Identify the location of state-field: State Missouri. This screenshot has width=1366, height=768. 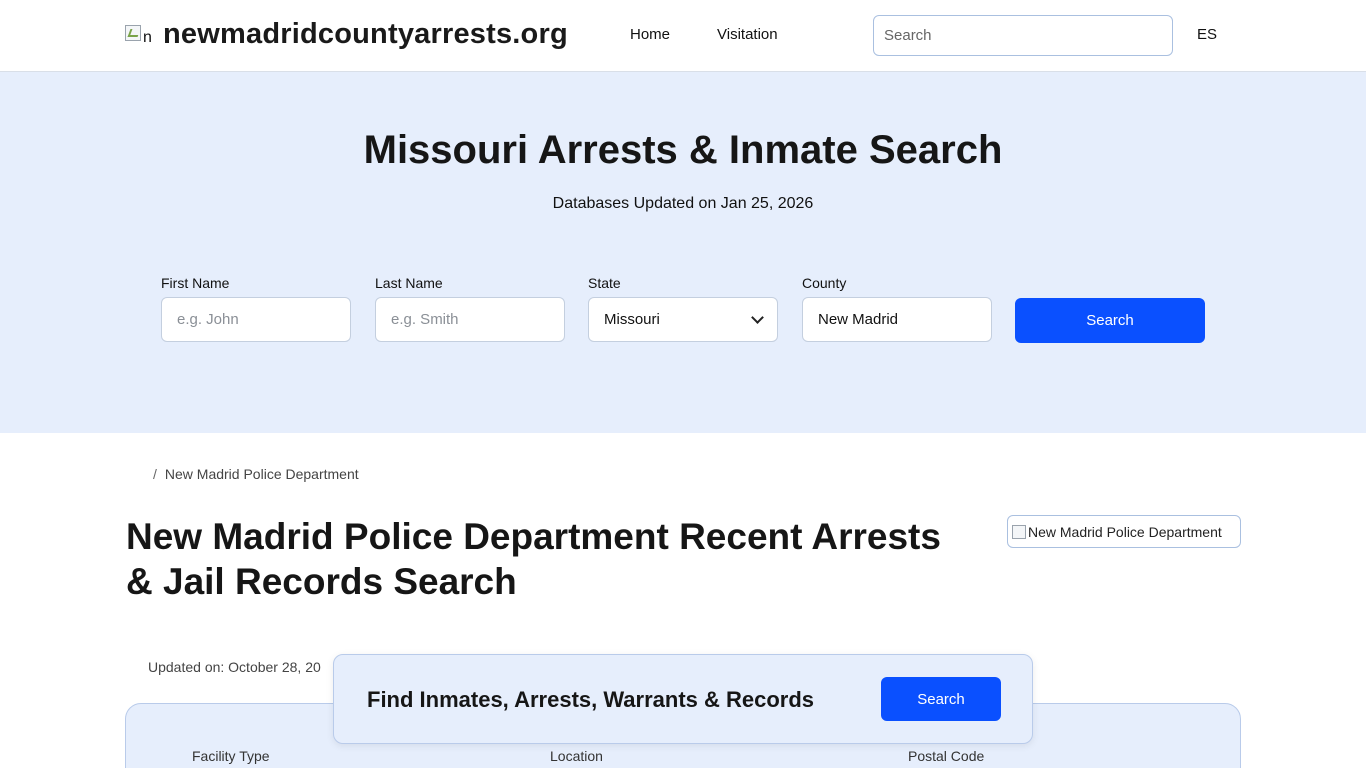
(683, 308).